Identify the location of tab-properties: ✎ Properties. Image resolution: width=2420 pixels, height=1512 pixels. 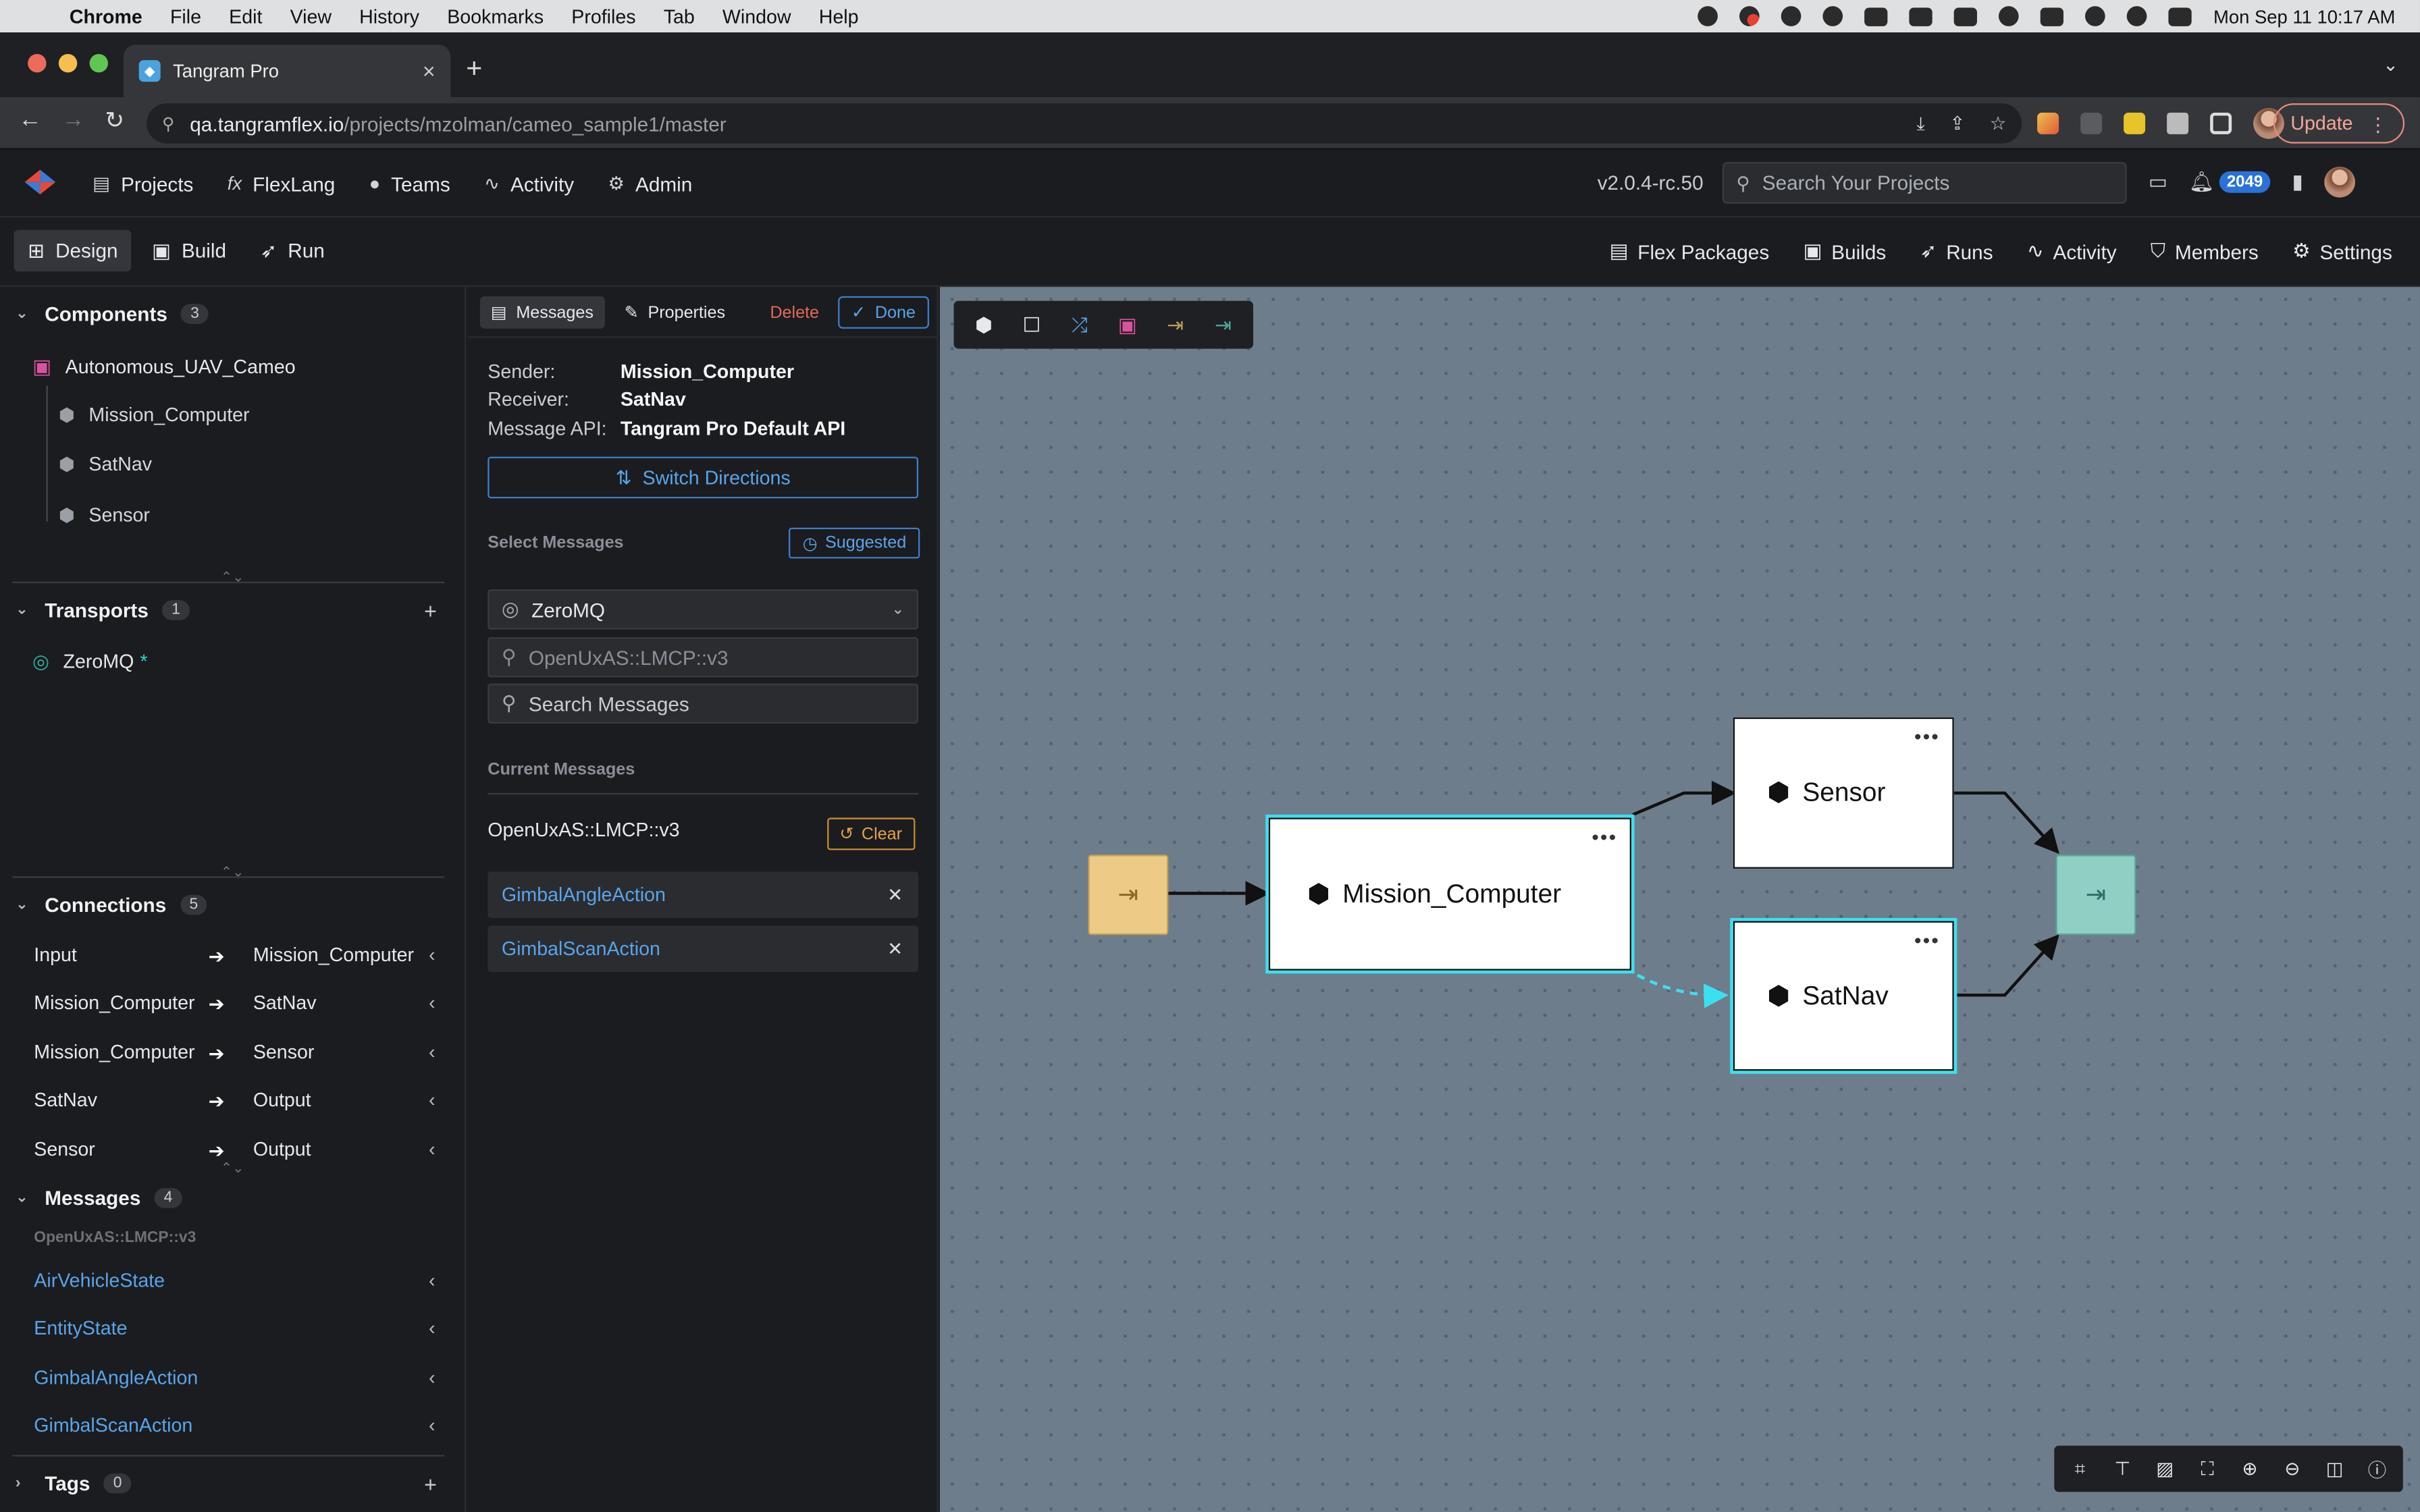
(675, 312).